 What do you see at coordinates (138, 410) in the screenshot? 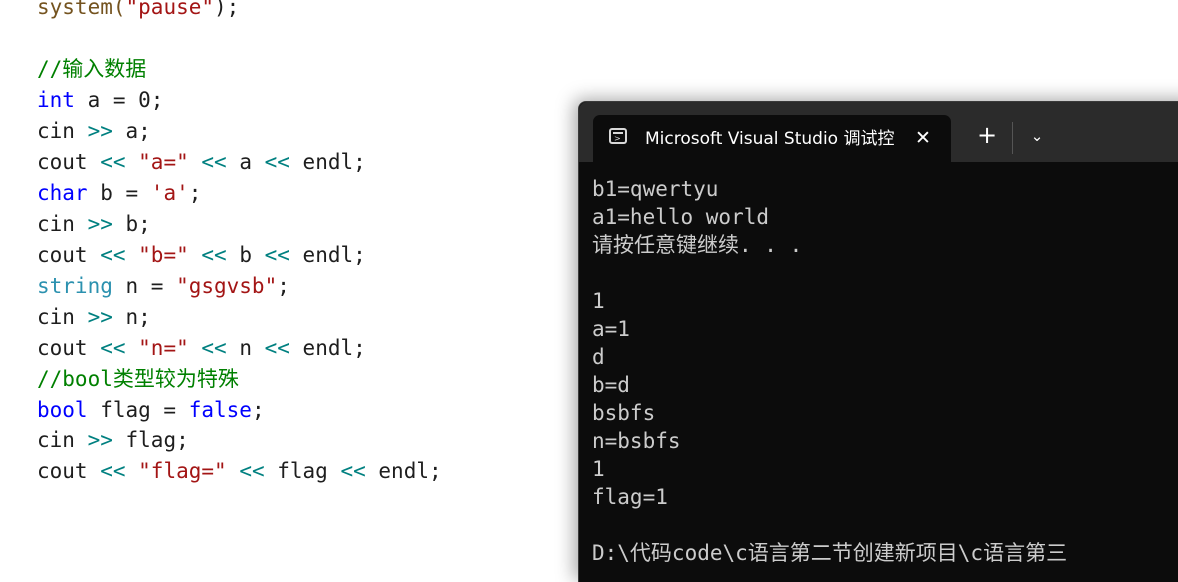
I see `code-token: flag =` at bounding box center [138, 410].